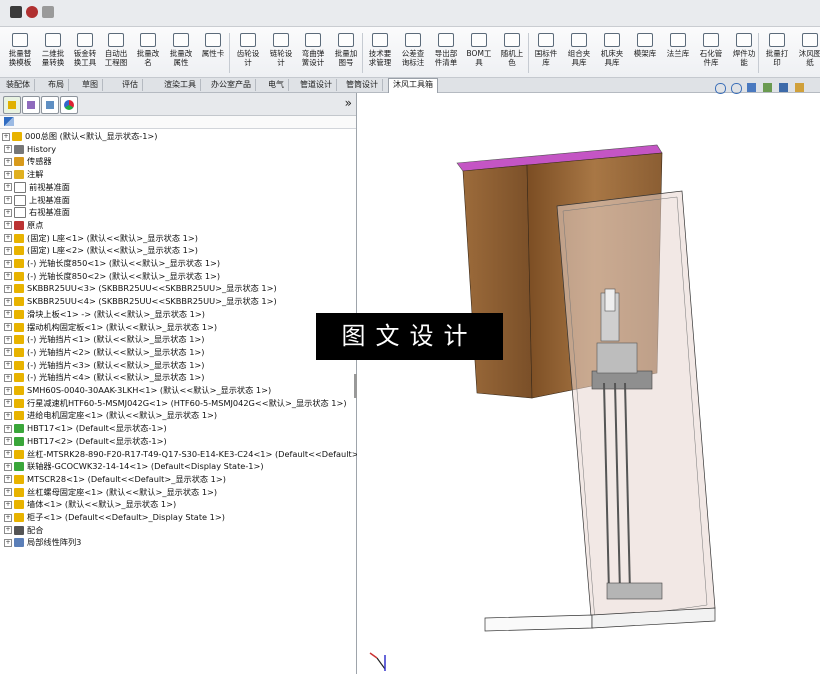 The image size is (820, 674). What do you see at coordinates (112, 276) in the screenshot?
I see `tree-item: + (-) 光轴长度850<2> (默认<<默认>_显示状态 1>)` at bounding box center [112, 276].